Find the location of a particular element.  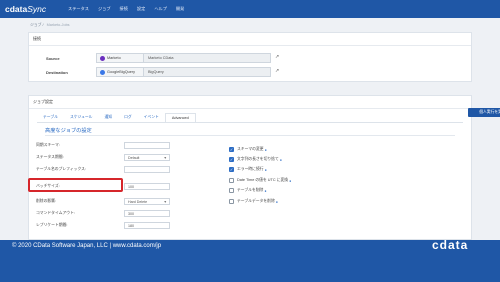

source-name: Marketo is located at coordinates (114, 58).